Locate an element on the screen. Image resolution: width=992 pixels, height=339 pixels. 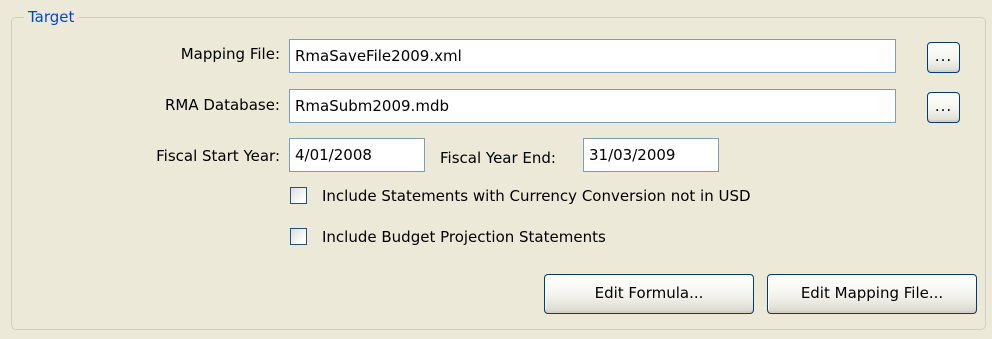
fiscal-start-year-input: 4/01/2008 is located at coordinates (357, 155).